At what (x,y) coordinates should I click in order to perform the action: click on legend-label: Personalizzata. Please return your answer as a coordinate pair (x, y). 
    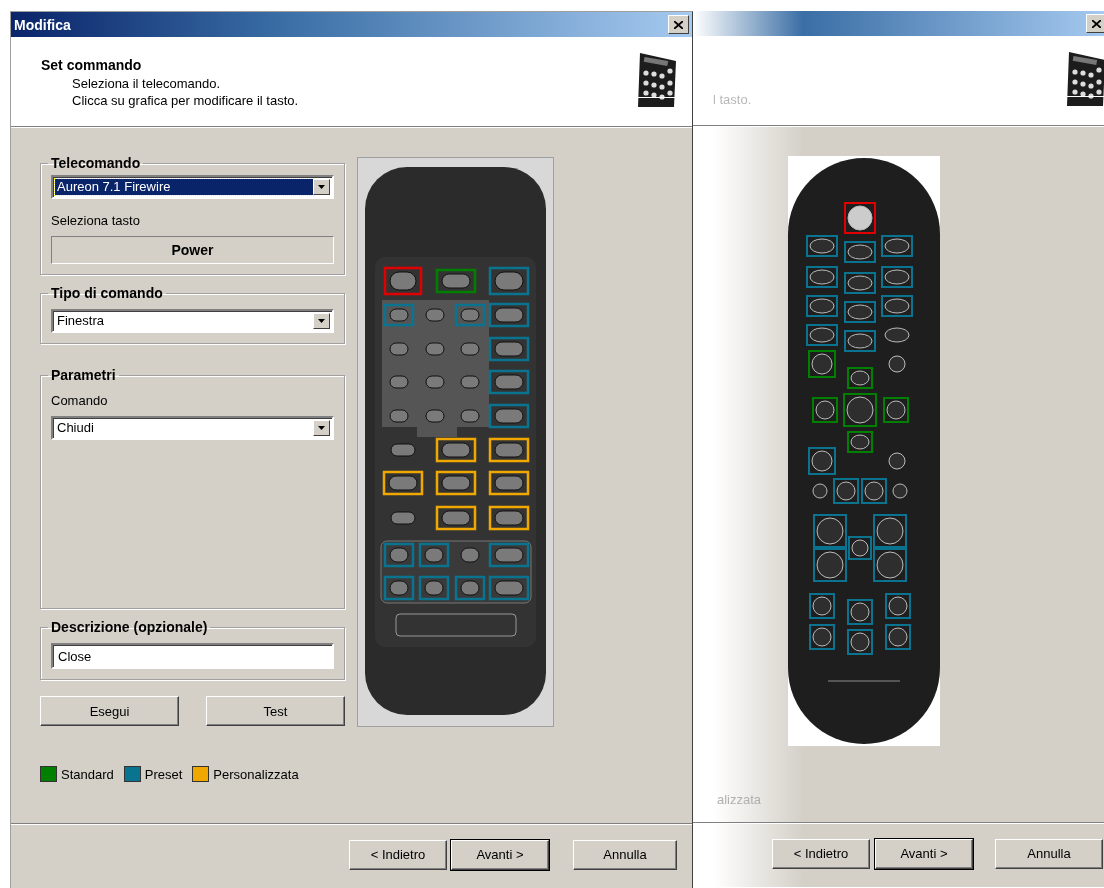
    Looking at the image, I should click on (256, 774).